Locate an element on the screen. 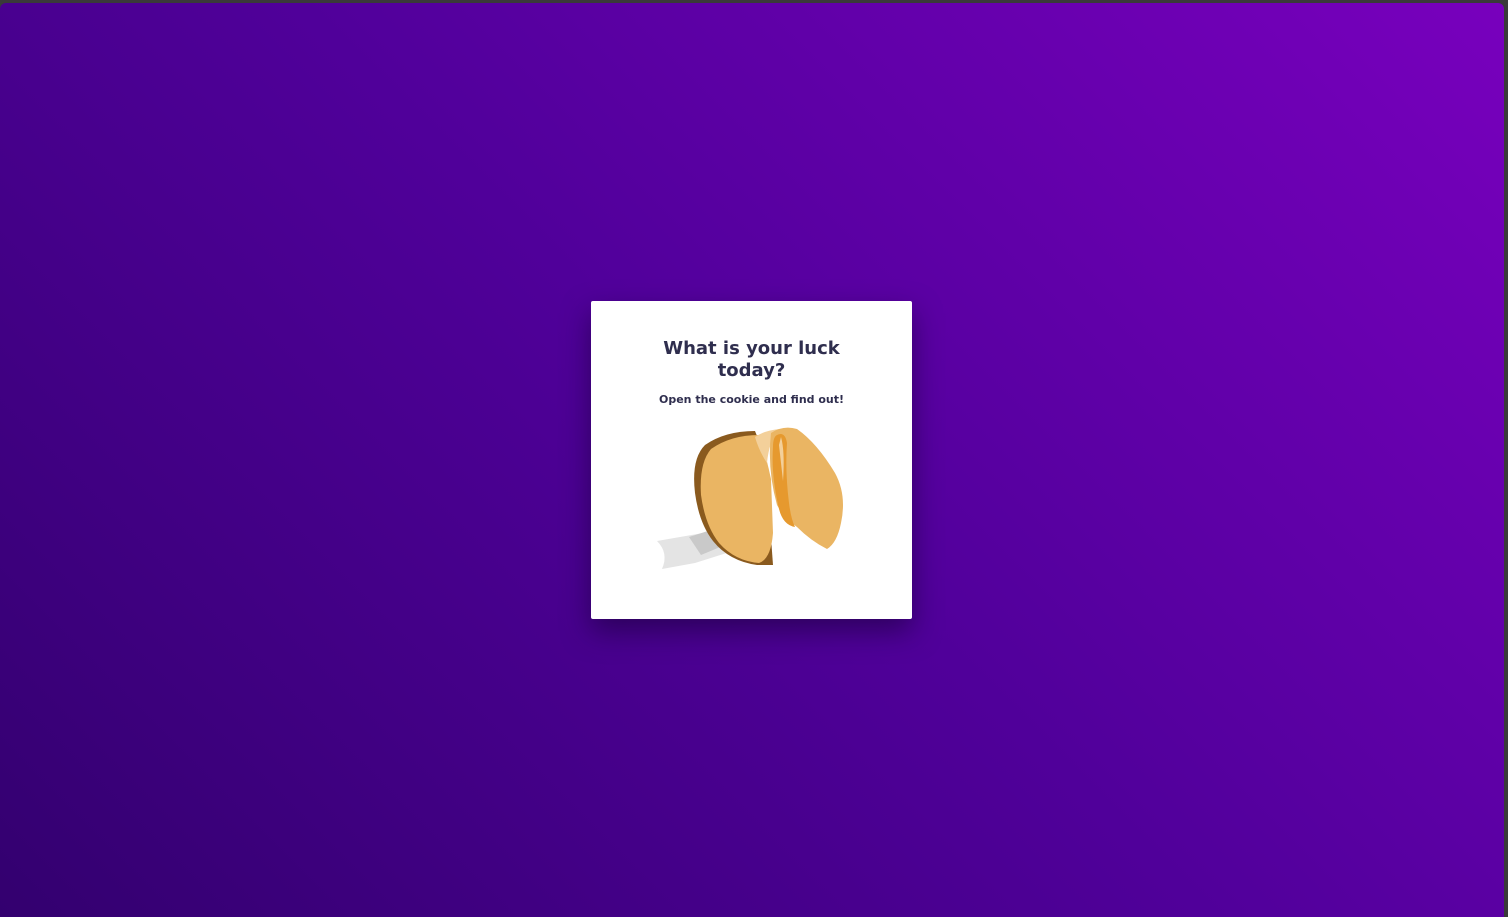 The image size is (1508, 917). card-title: What is your luck today? is located at coordinates (751, 359).